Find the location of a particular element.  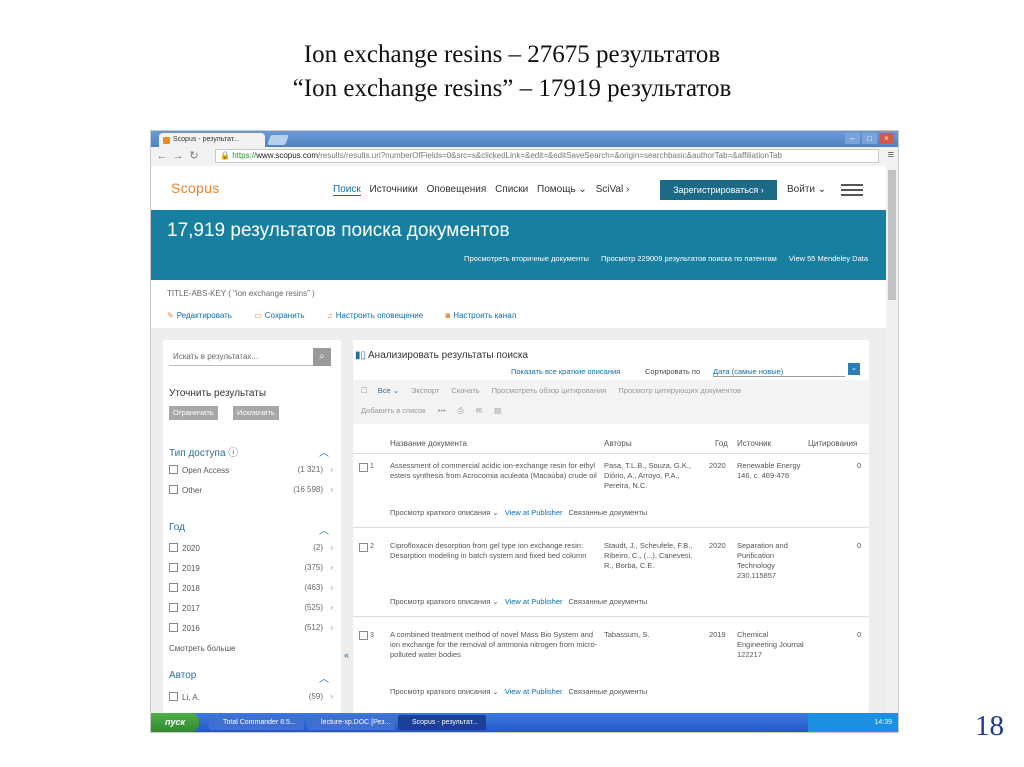

vertical-scrollbar is located at coordinates (892, 449).